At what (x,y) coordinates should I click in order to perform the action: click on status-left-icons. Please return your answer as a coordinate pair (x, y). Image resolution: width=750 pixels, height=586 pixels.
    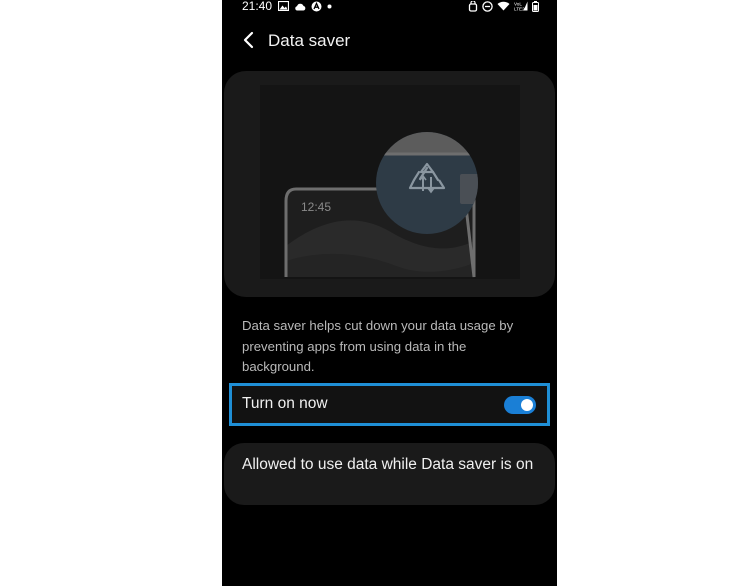
    Looking at the image, I should click on (305, 6).